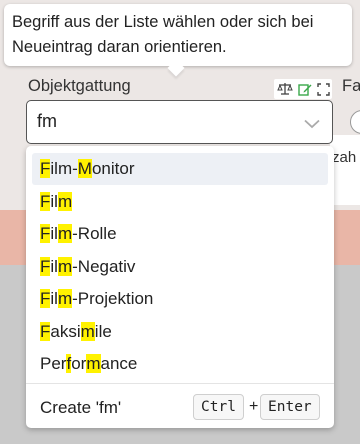 This screenshot has height=444, width=360. Describe the element at coordinates (53, 363) in the screenshot. I see `option-text: Per` at that location.